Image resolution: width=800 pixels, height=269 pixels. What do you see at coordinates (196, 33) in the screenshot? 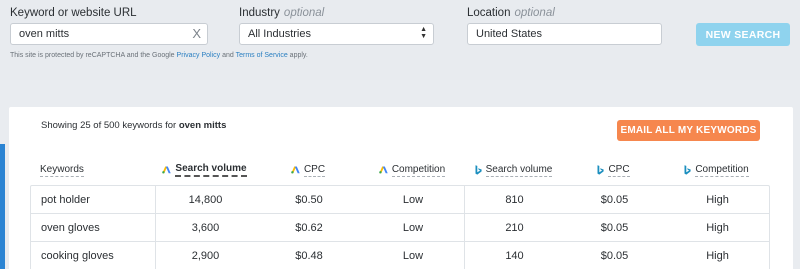
I see `clear-icon: X` at bounding box center [196, 33].